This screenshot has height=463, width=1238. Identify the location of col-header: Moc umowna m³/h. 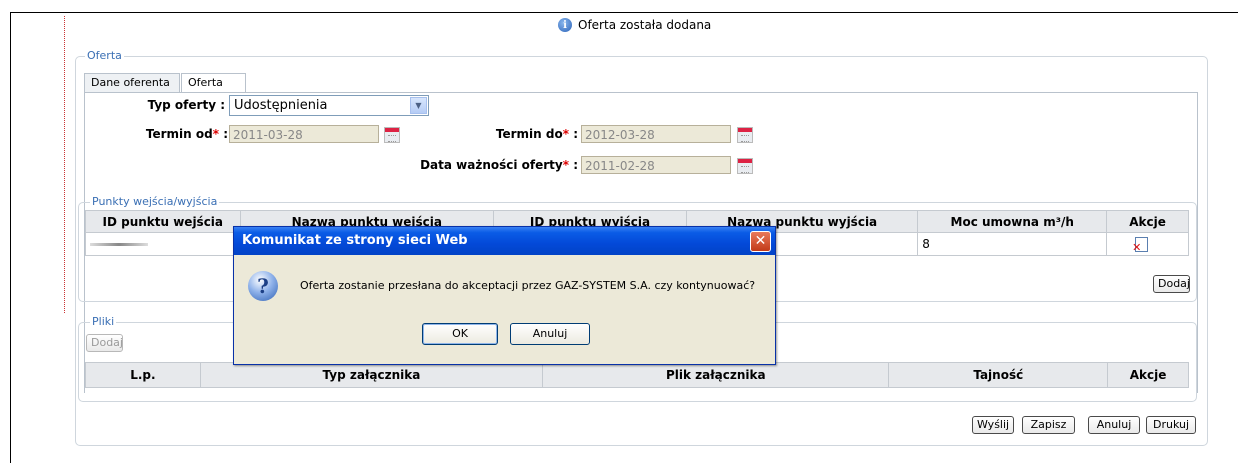
(1012, 221).